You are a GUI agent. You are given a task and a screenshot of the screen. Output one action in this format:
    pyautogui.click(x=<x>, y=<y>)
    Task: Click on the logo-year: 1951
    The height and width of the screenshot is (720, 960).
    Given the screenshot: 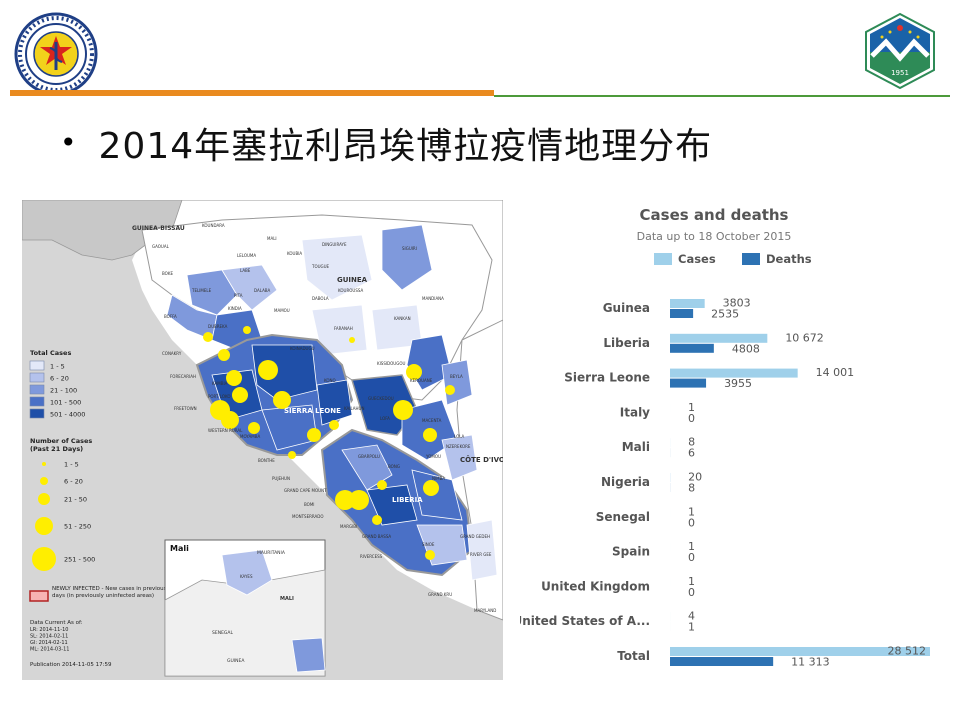 What is the action you would take?
    pyautogui.click(x=900, y=73)
    